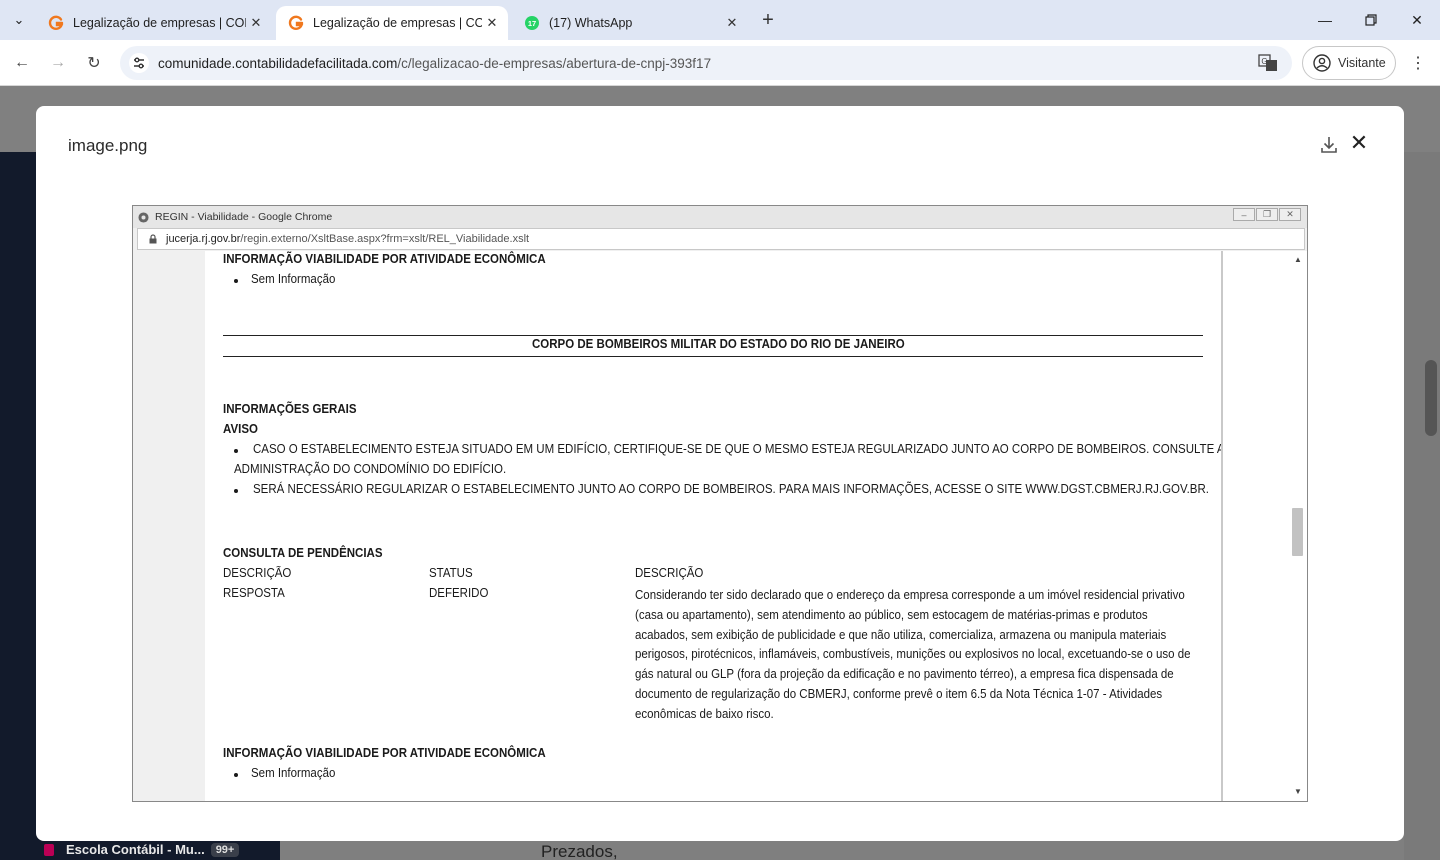 Image resolution: width=1440 pixels, height=860 pixels. What do you see at coordinates (1422, 506) in the screenshot?
I see `page-right-gutter` at bounding box center [1422, 506].